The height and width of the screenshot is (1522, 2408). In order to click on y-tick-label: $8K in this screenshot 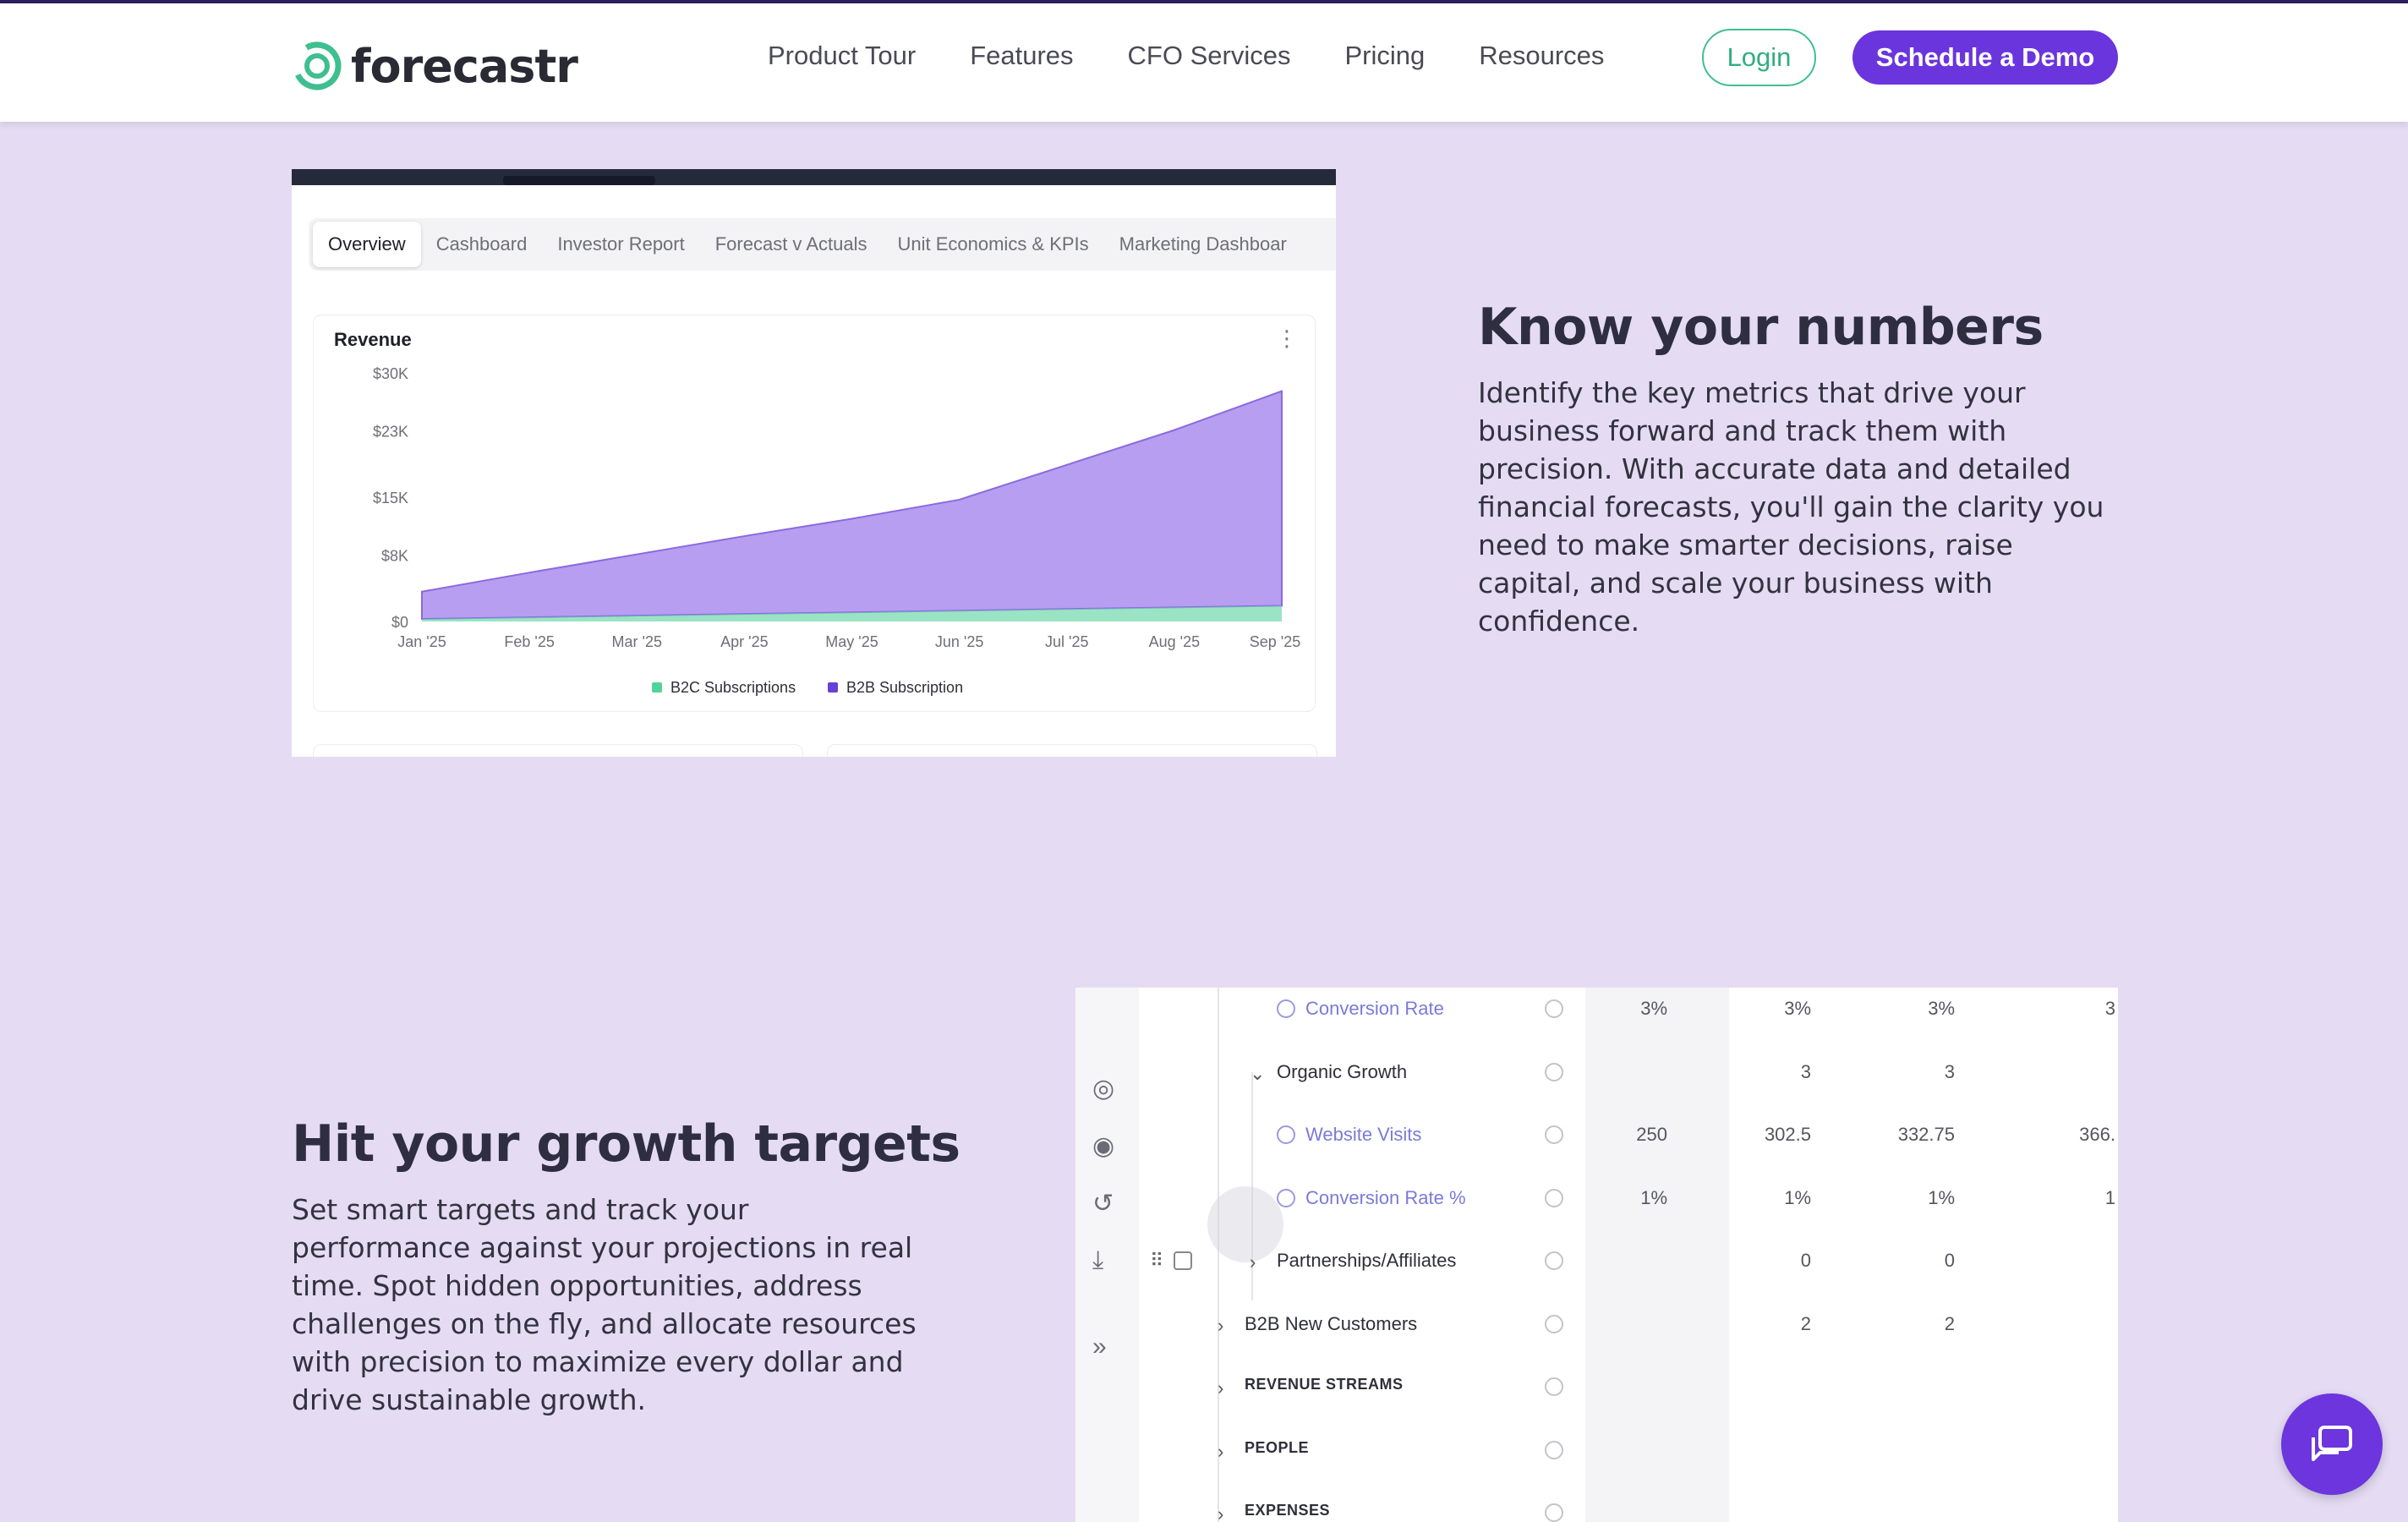, I will do `click(394, 556)`.